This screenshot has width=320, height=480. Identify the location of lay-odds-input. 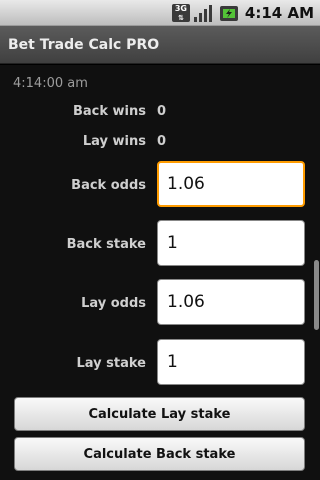
(231, 302).